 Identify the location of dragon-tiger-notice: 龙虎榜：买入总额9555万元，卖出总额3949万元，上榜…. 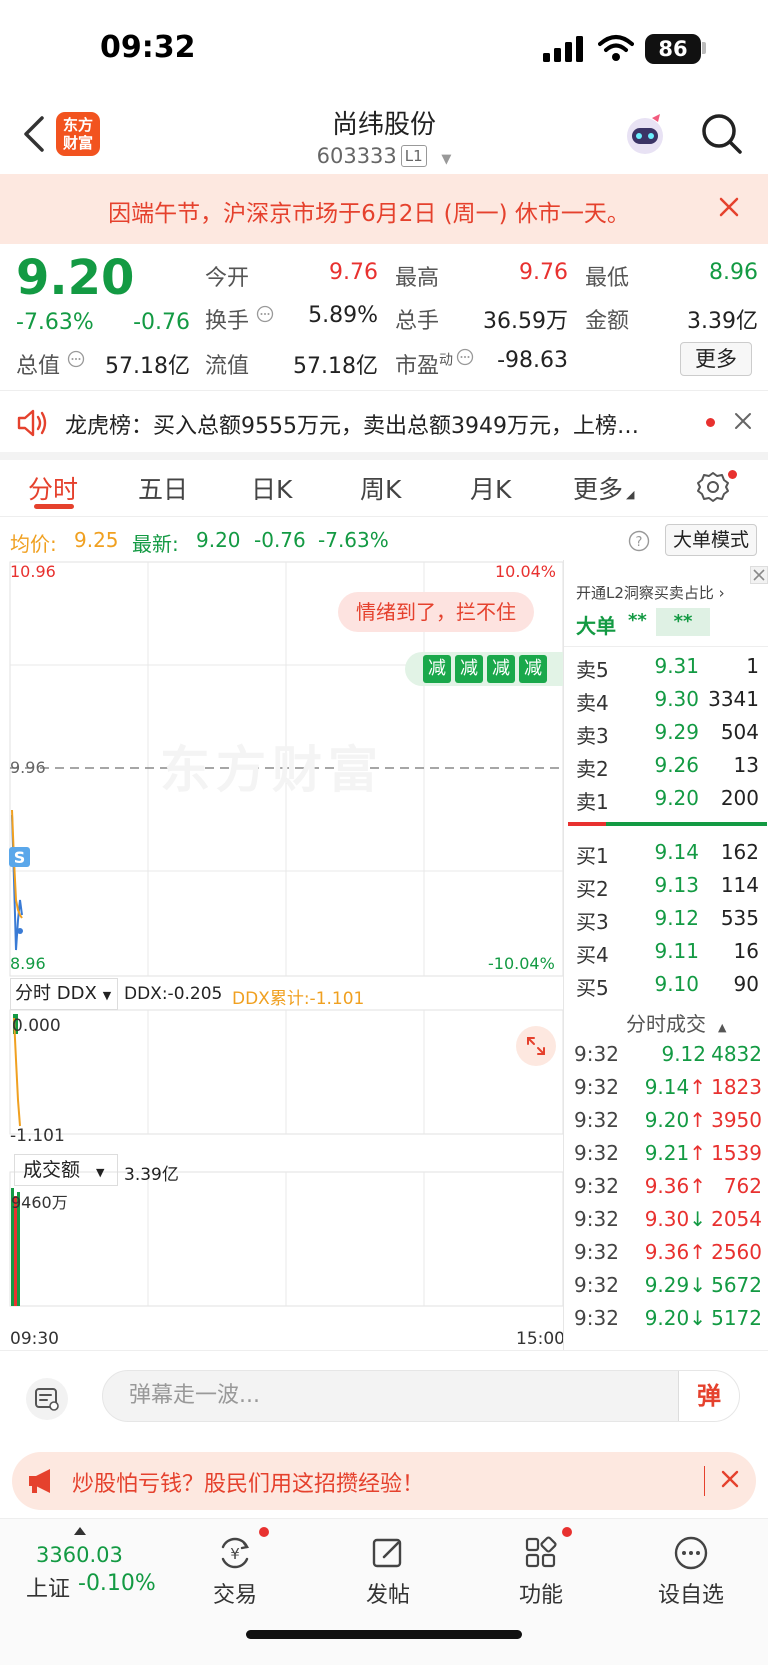
(384, 422).